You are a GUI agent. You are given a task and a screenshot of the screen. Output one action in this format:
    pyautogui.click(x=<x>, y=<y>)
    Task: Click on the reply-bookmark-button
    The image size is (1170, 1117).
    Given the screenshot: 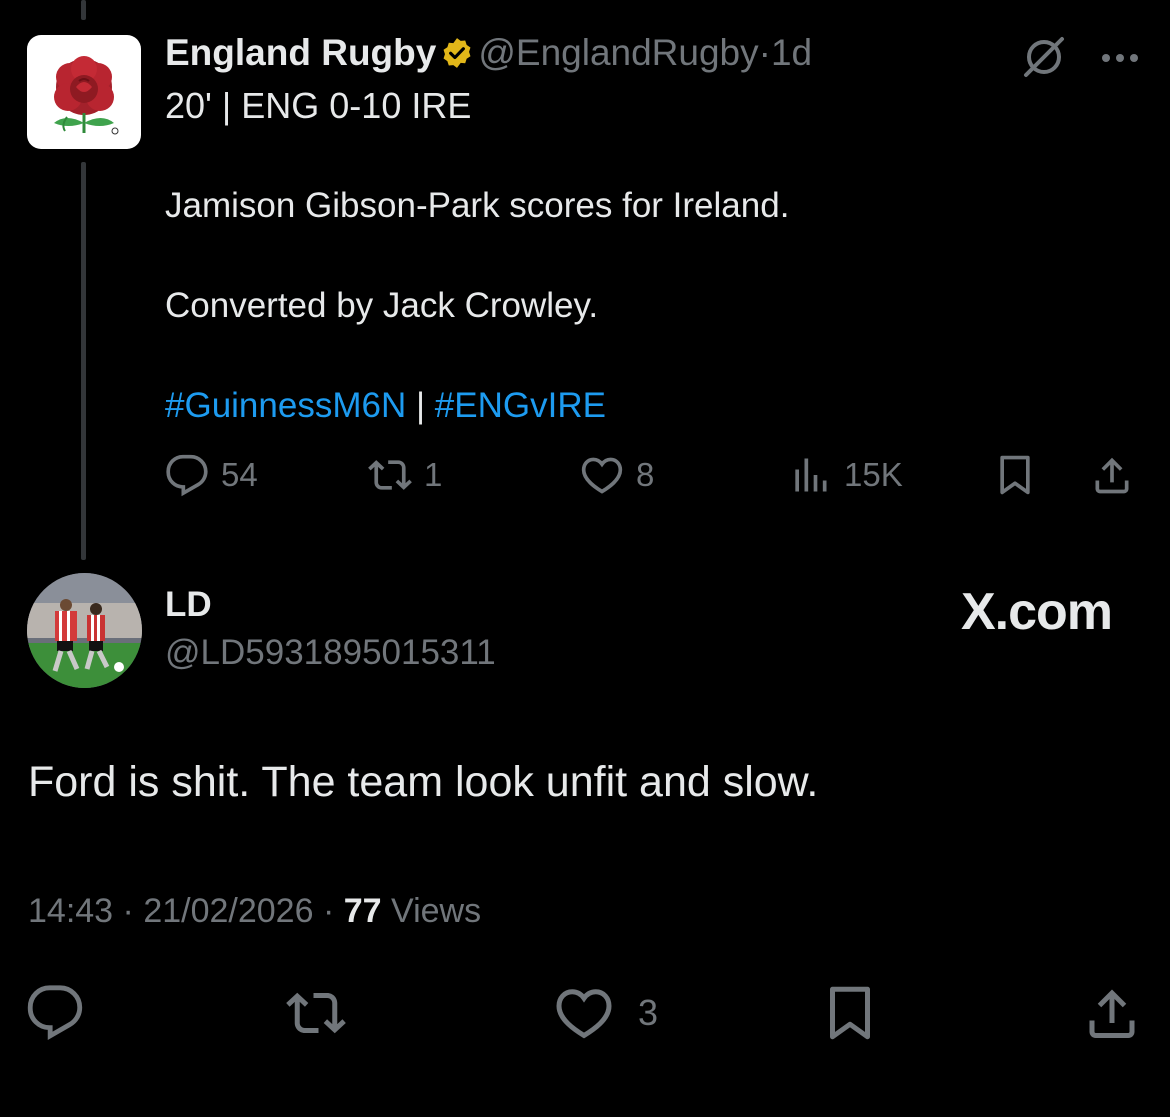 What is the action you would take?
    pyautogui.click(x=850, y=1013)
    